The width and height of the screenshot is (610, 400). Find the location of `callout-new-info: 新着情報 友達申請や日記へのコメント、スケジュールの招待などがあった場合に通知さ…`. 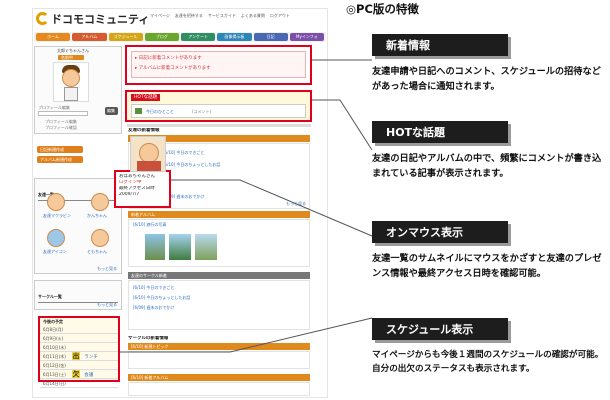

callout-new-info: 新着情報 友達申請や日記へのコメント、スケジュールの招待などがあった場合に通知さ… is located at coordinates (490, 64).